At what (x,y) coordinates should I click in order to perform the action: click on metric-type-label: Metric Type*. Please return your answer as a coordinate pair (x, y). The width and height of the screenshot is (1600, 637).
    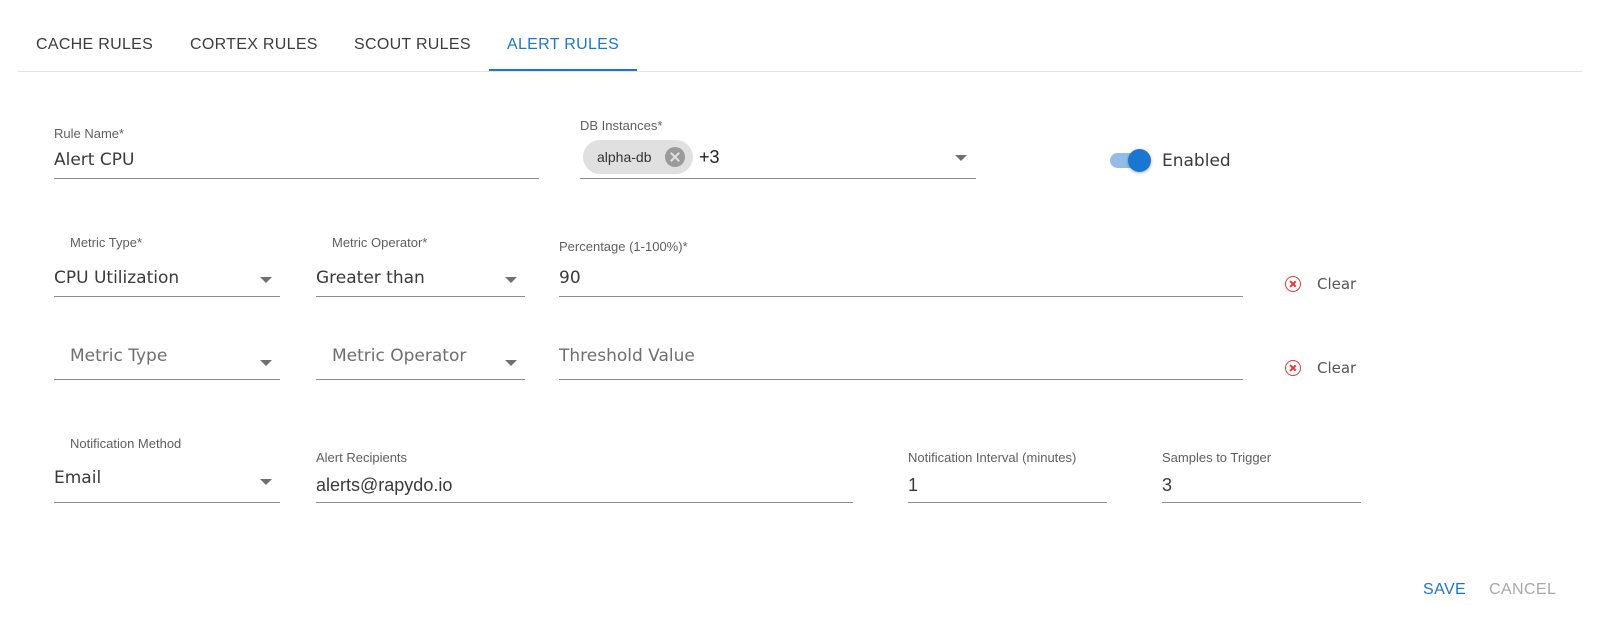
    Looking at the image, I should click on (106, 242).